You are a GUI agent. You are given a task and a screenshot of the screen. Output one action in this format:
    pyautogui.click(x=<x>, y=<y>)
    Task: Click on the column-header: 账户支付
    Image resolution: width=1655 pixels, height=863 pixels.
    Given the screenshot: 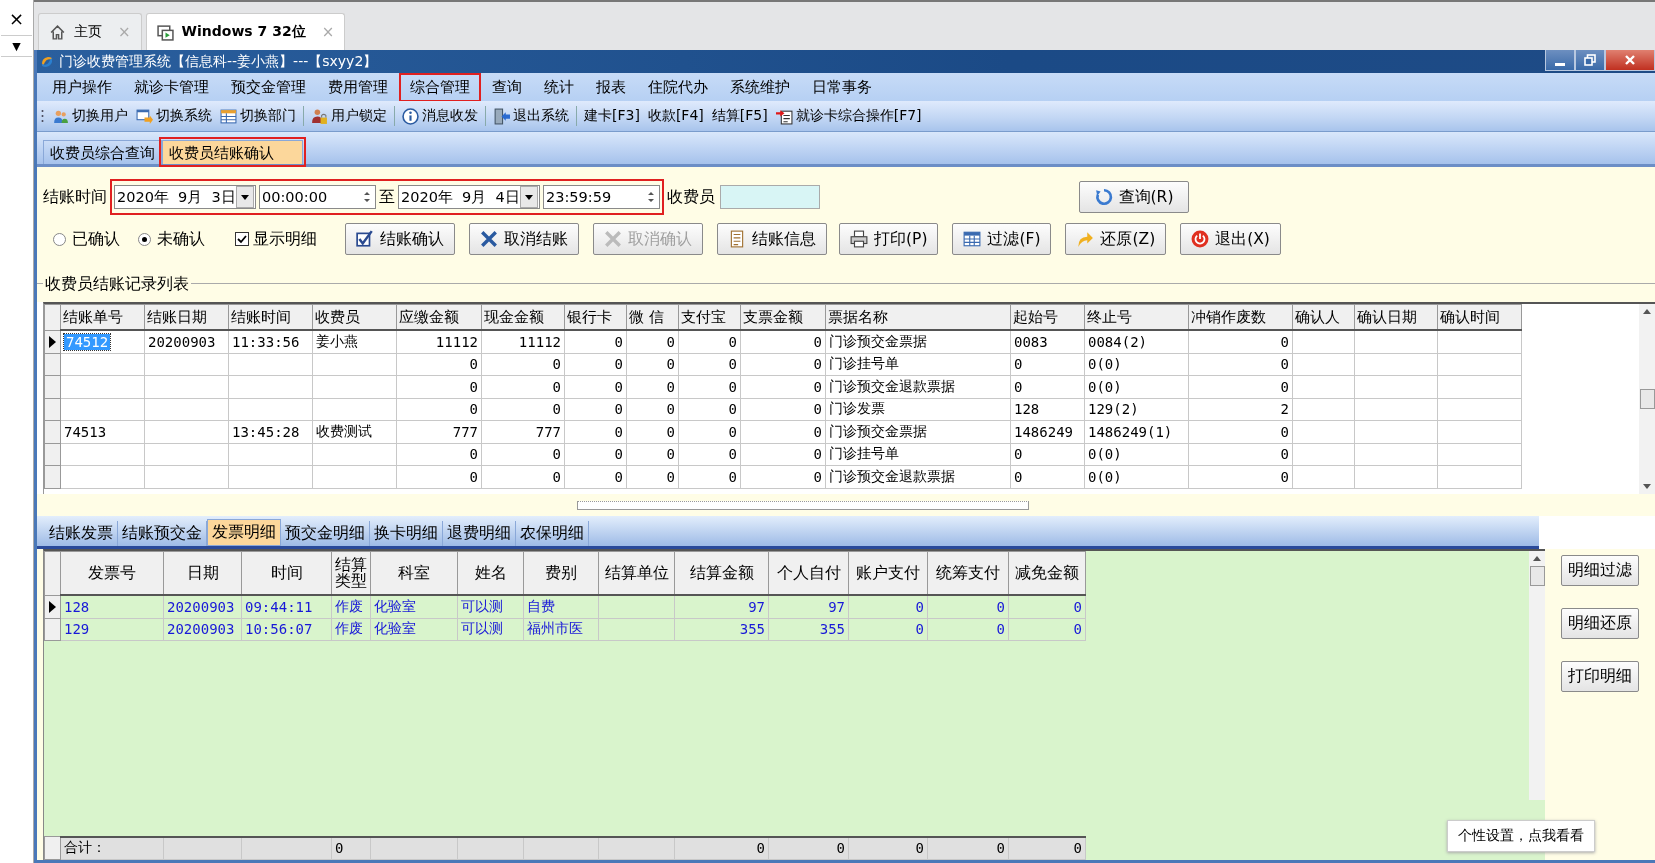 What is the action you would take?
    pyautogui.click(x=888, y=573)
    